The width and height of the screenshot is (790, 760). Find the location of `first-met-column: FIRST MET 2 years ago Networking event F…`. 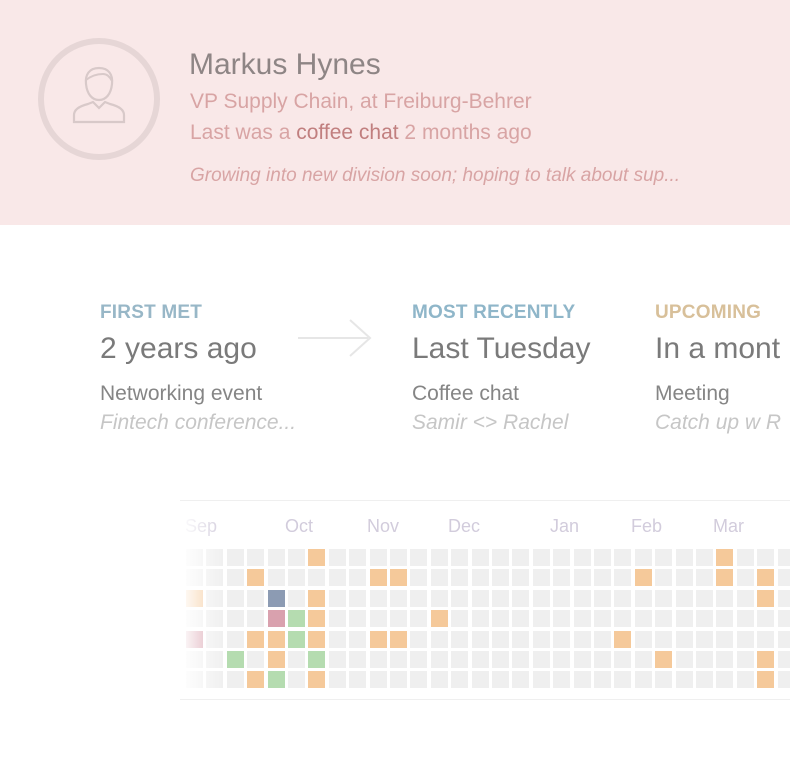

first-met-column: FIRST MET 2 years ago Networking event F… is located at coordinates (198, 368).